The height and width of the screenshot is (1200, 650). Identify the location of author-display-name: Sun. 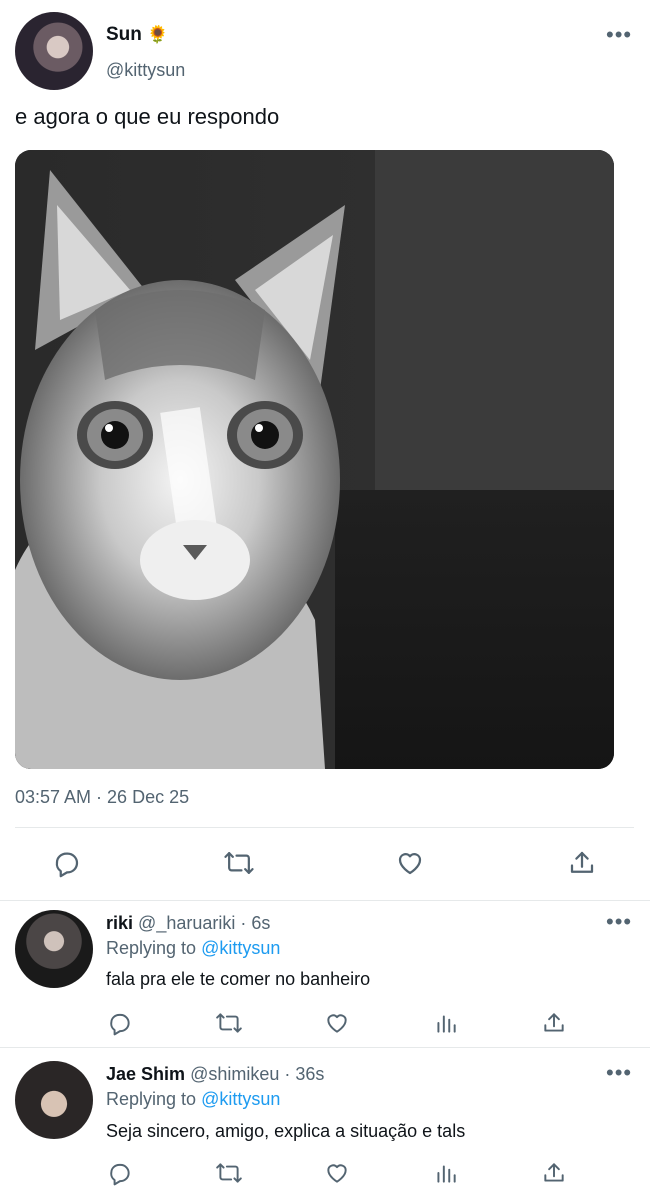
(124, 34).